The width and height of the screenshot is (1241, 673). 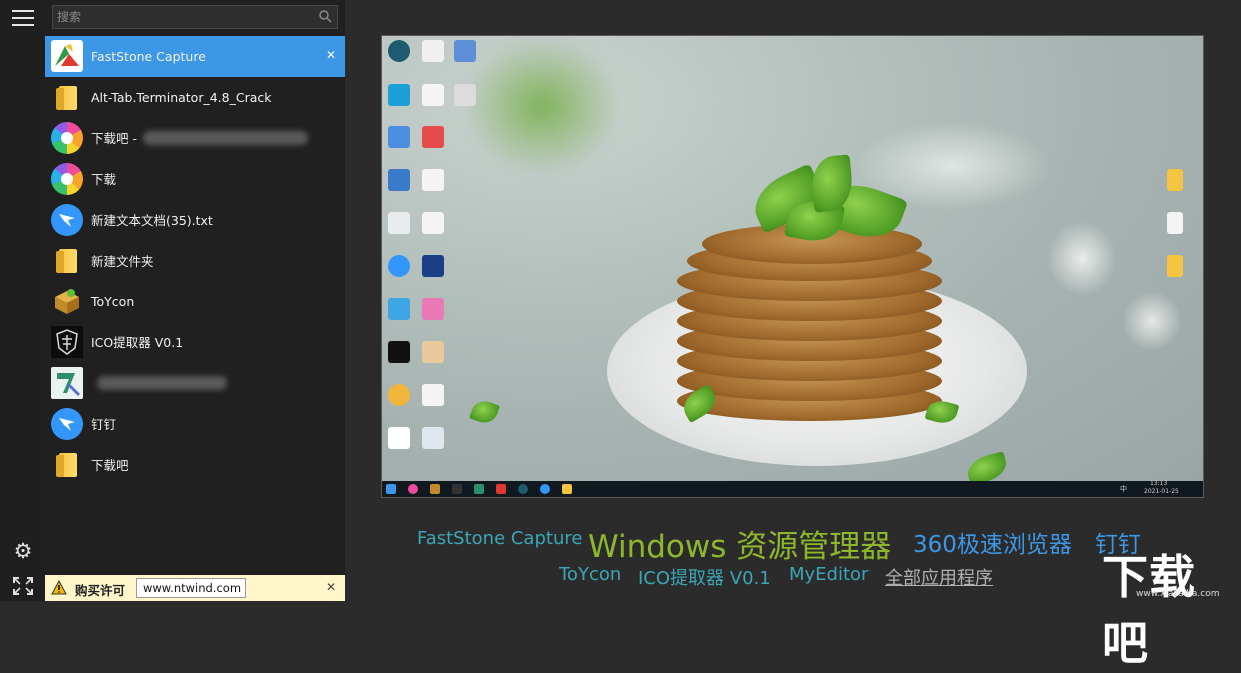 What do you see at coordinates (104, 180) in the screenshot?
I see `list-item-label: 下载` at bounding box center [104, 180].